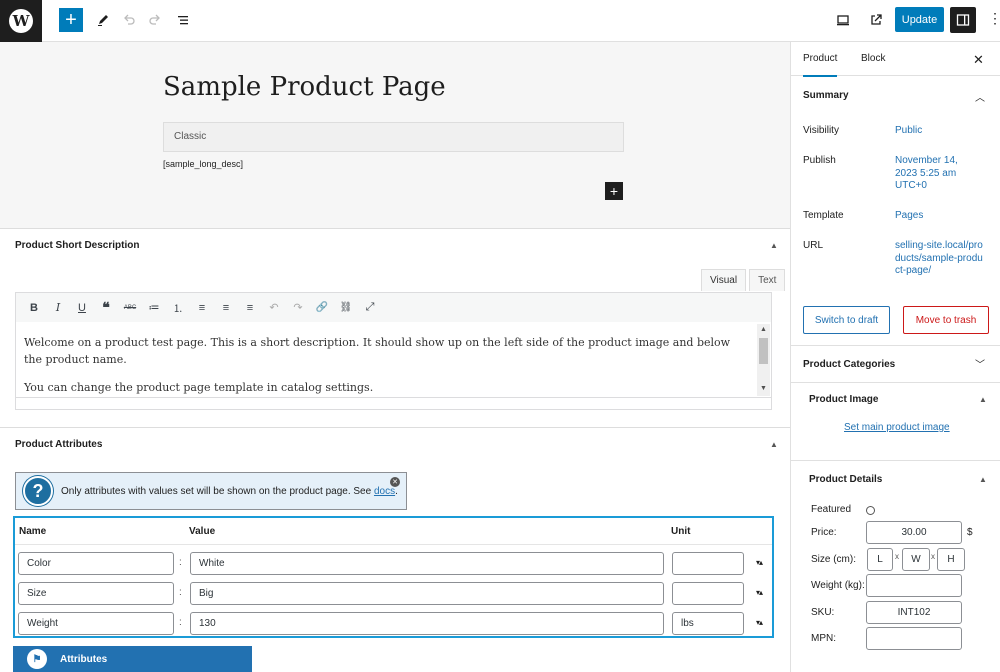 Image resolution: width=1000 pixels, height=672 pixels. Describe the element at coordinates (980, 363) in the screenshot. I see `chevron-down-icon: ﹀` at that location.